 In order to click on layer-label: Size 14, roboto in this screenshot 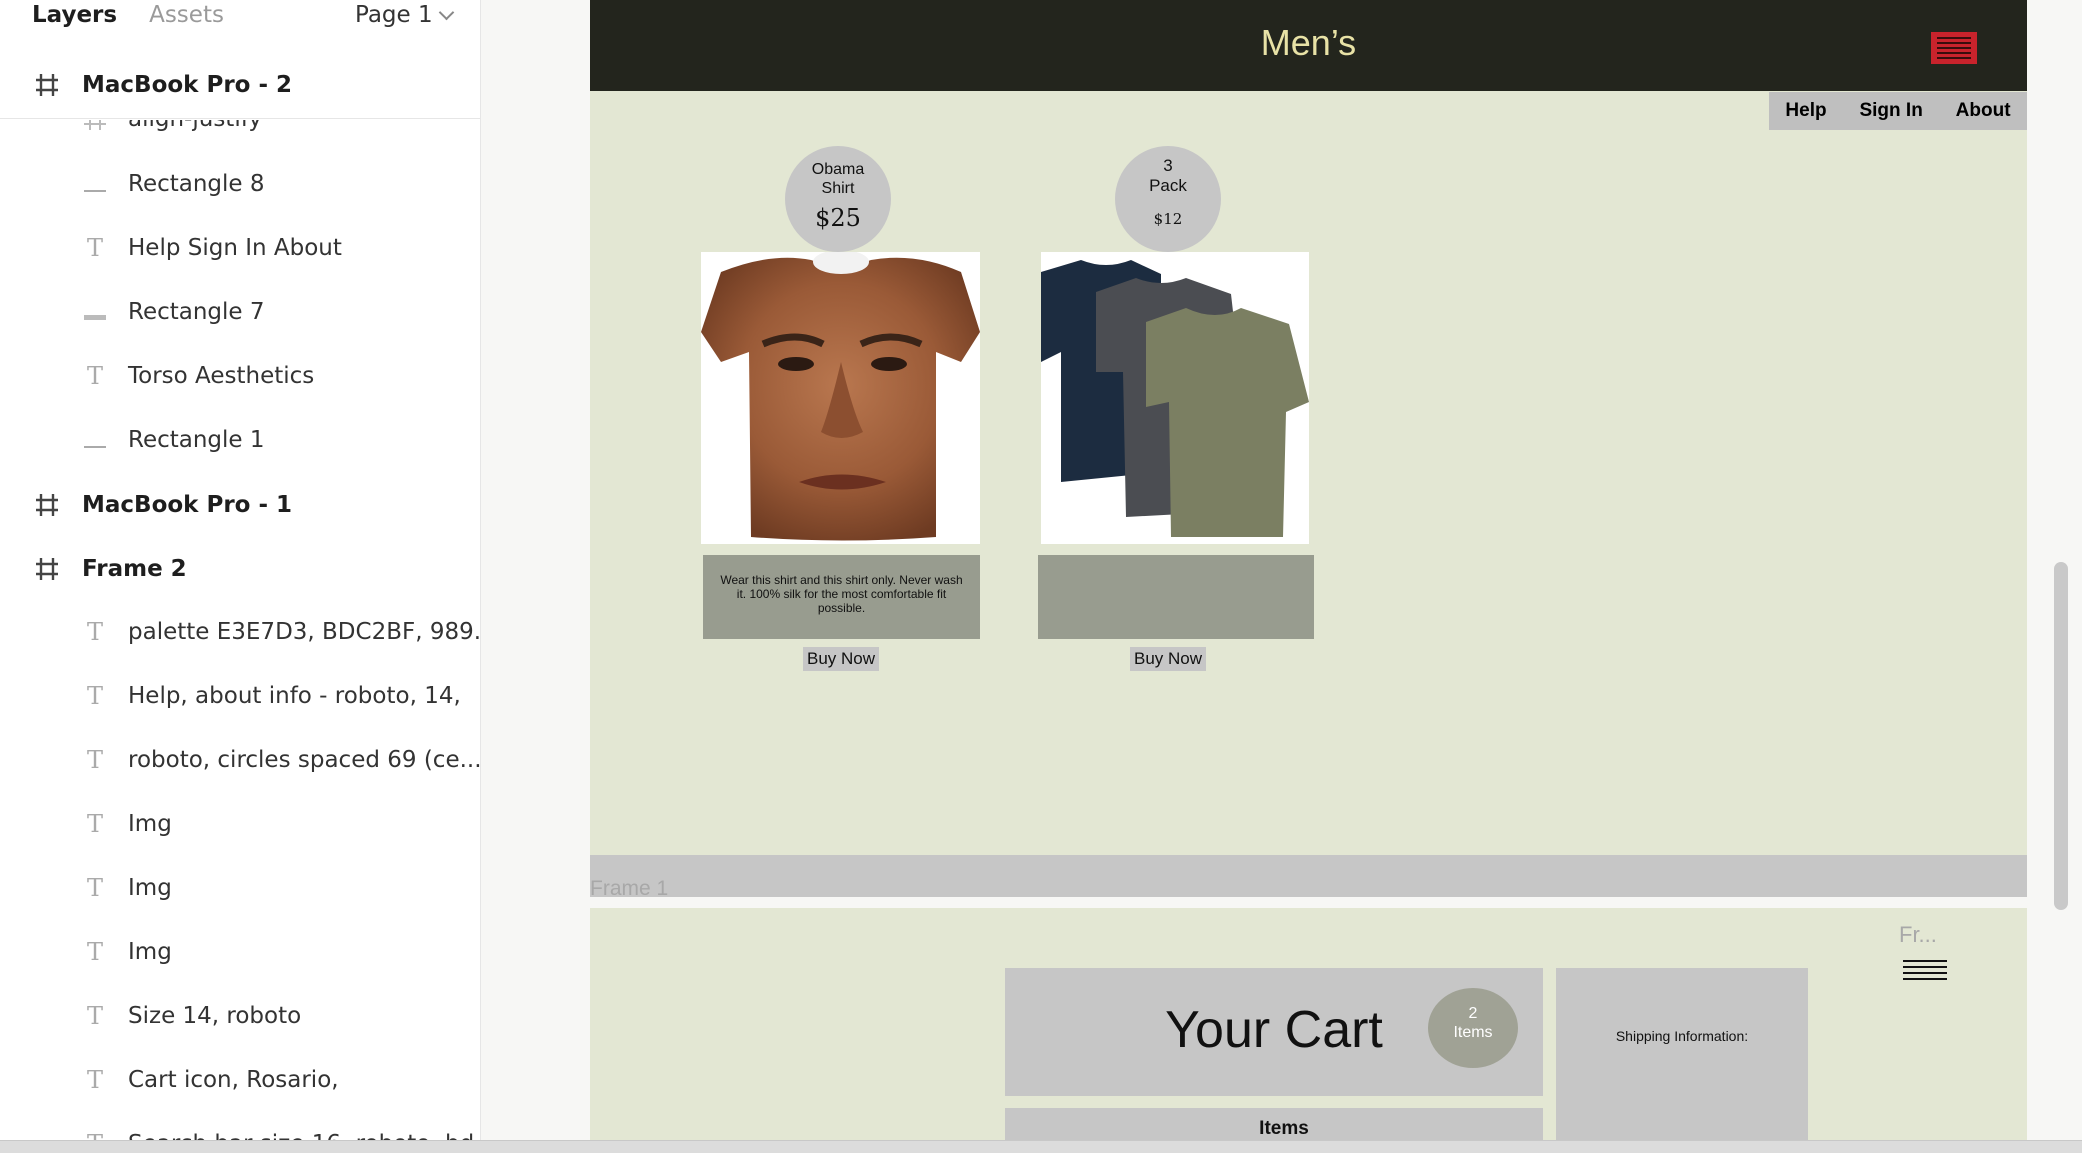, I will do `click(215, 1016)`.